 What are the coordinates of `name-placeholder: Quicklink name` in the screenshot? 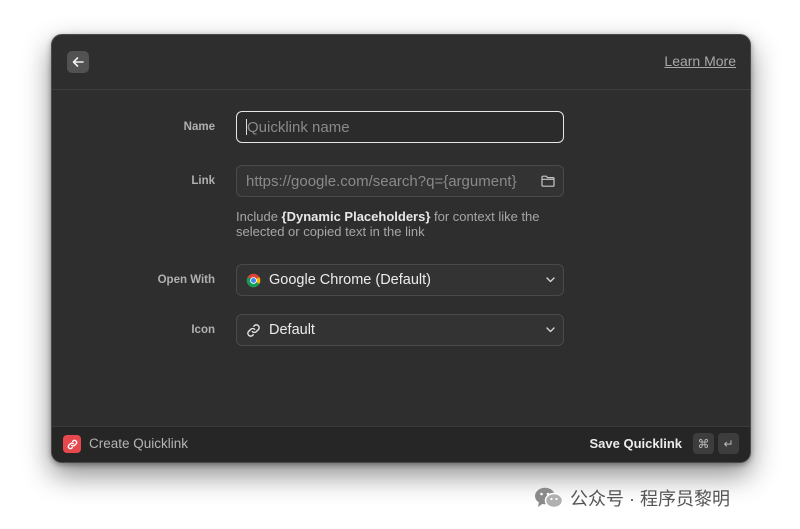 It's located at (298, 127).